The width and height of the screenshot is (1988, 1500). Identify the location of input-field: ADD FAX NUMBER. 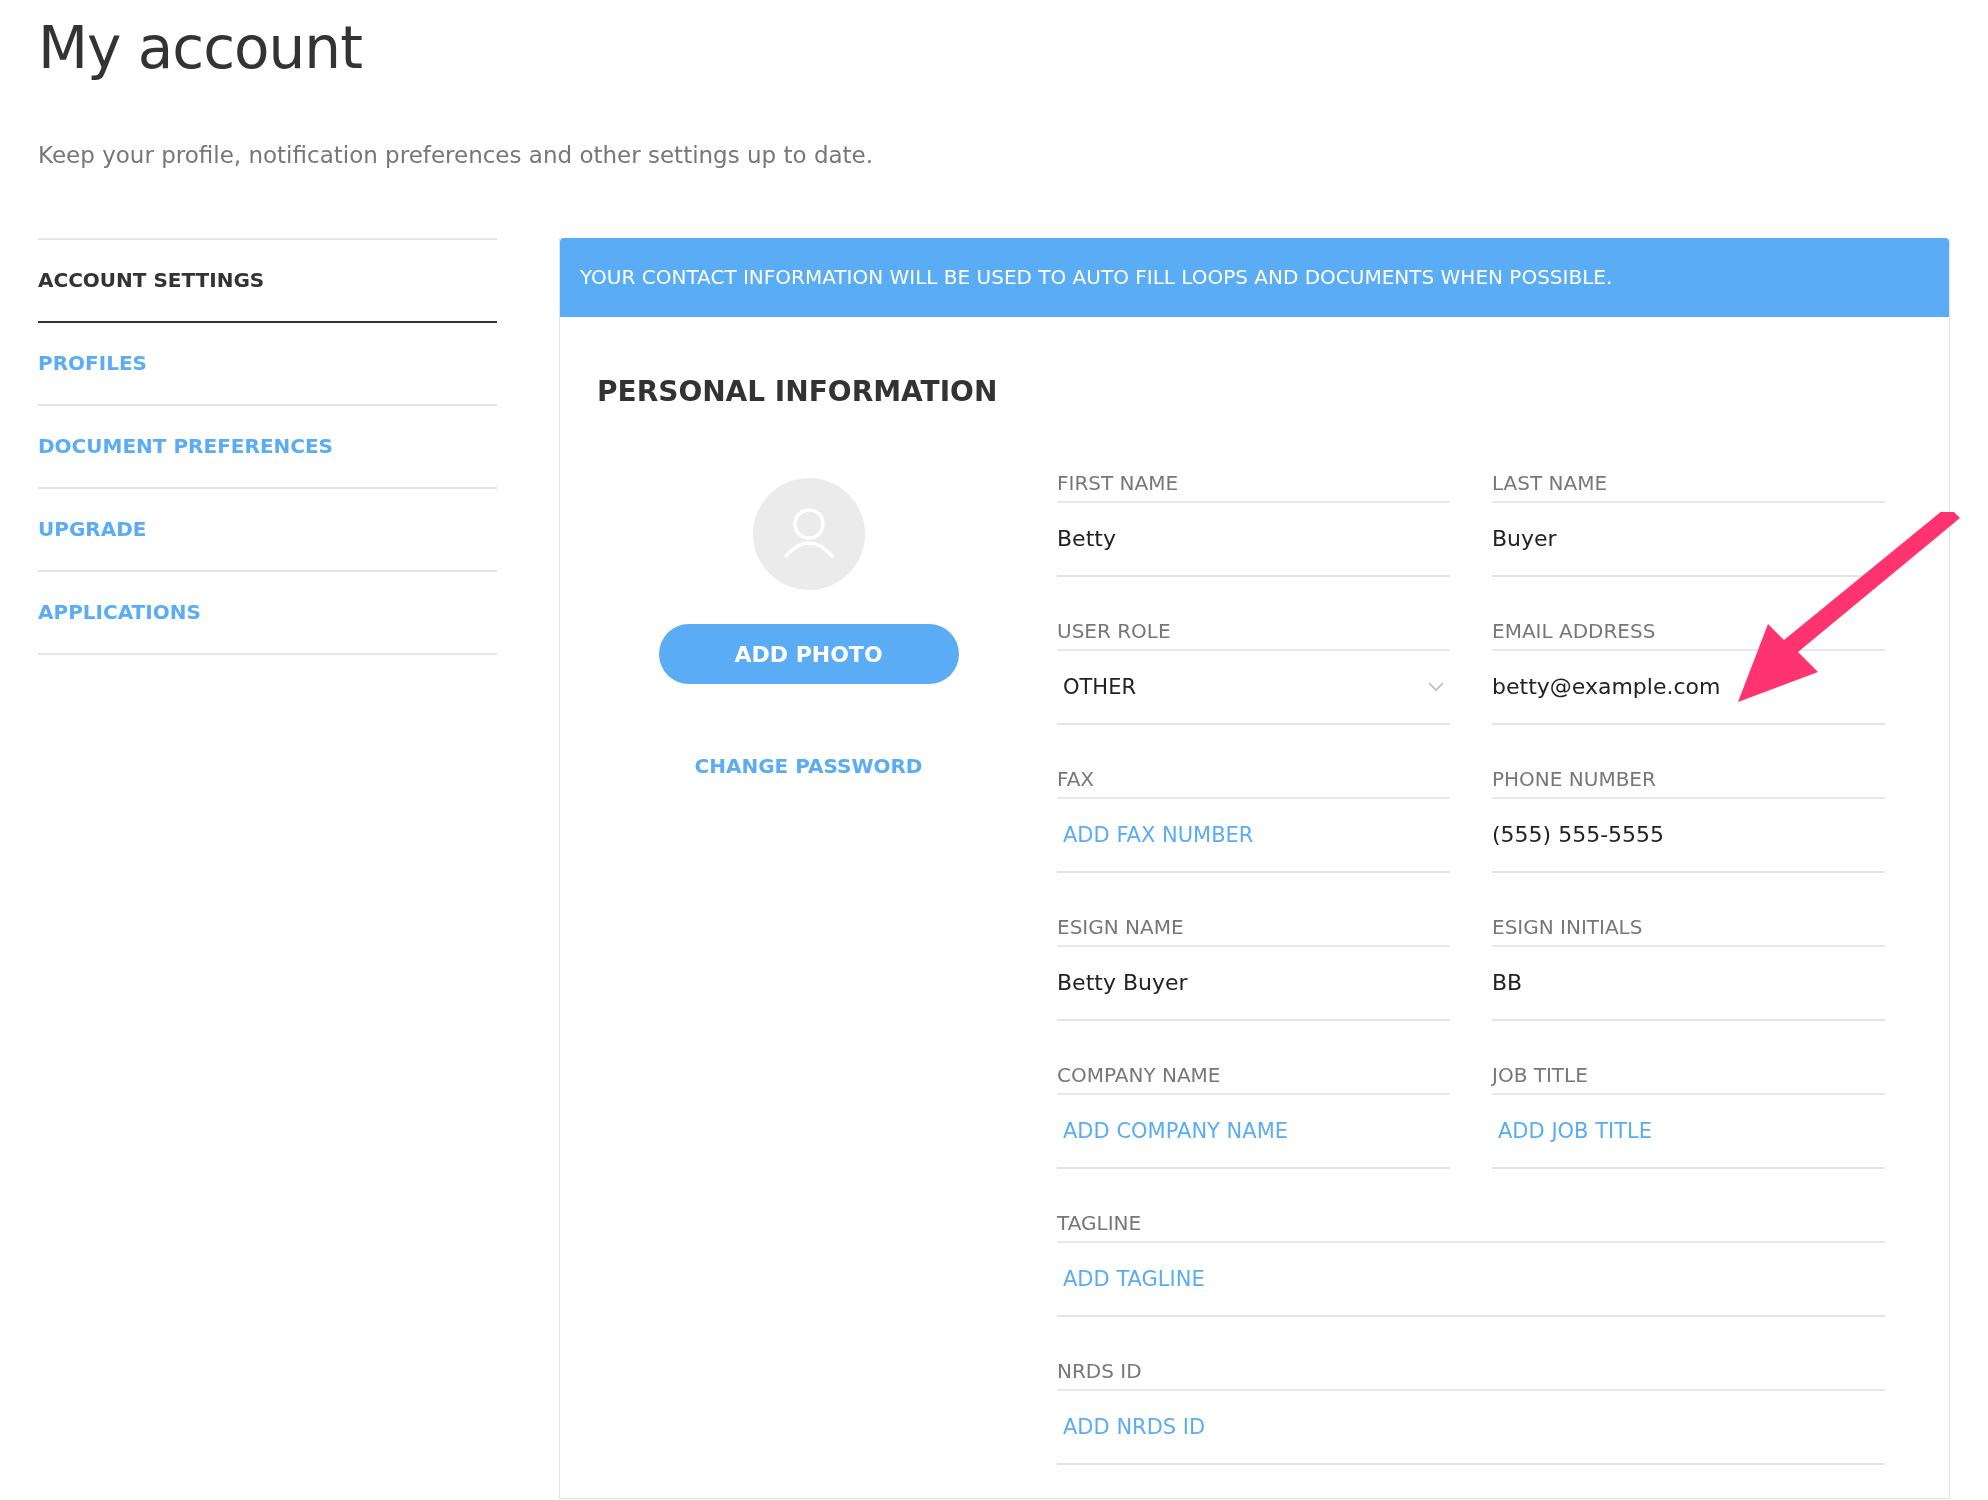
(1253, 836).